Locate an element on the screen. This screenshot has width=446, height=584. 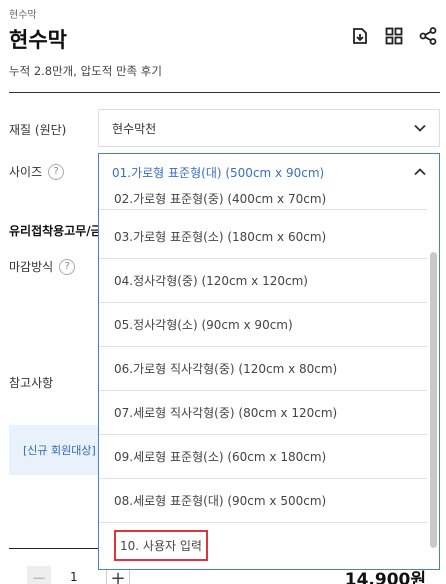
breadcrumb: 현수막 is located at coordinates (23, 13).